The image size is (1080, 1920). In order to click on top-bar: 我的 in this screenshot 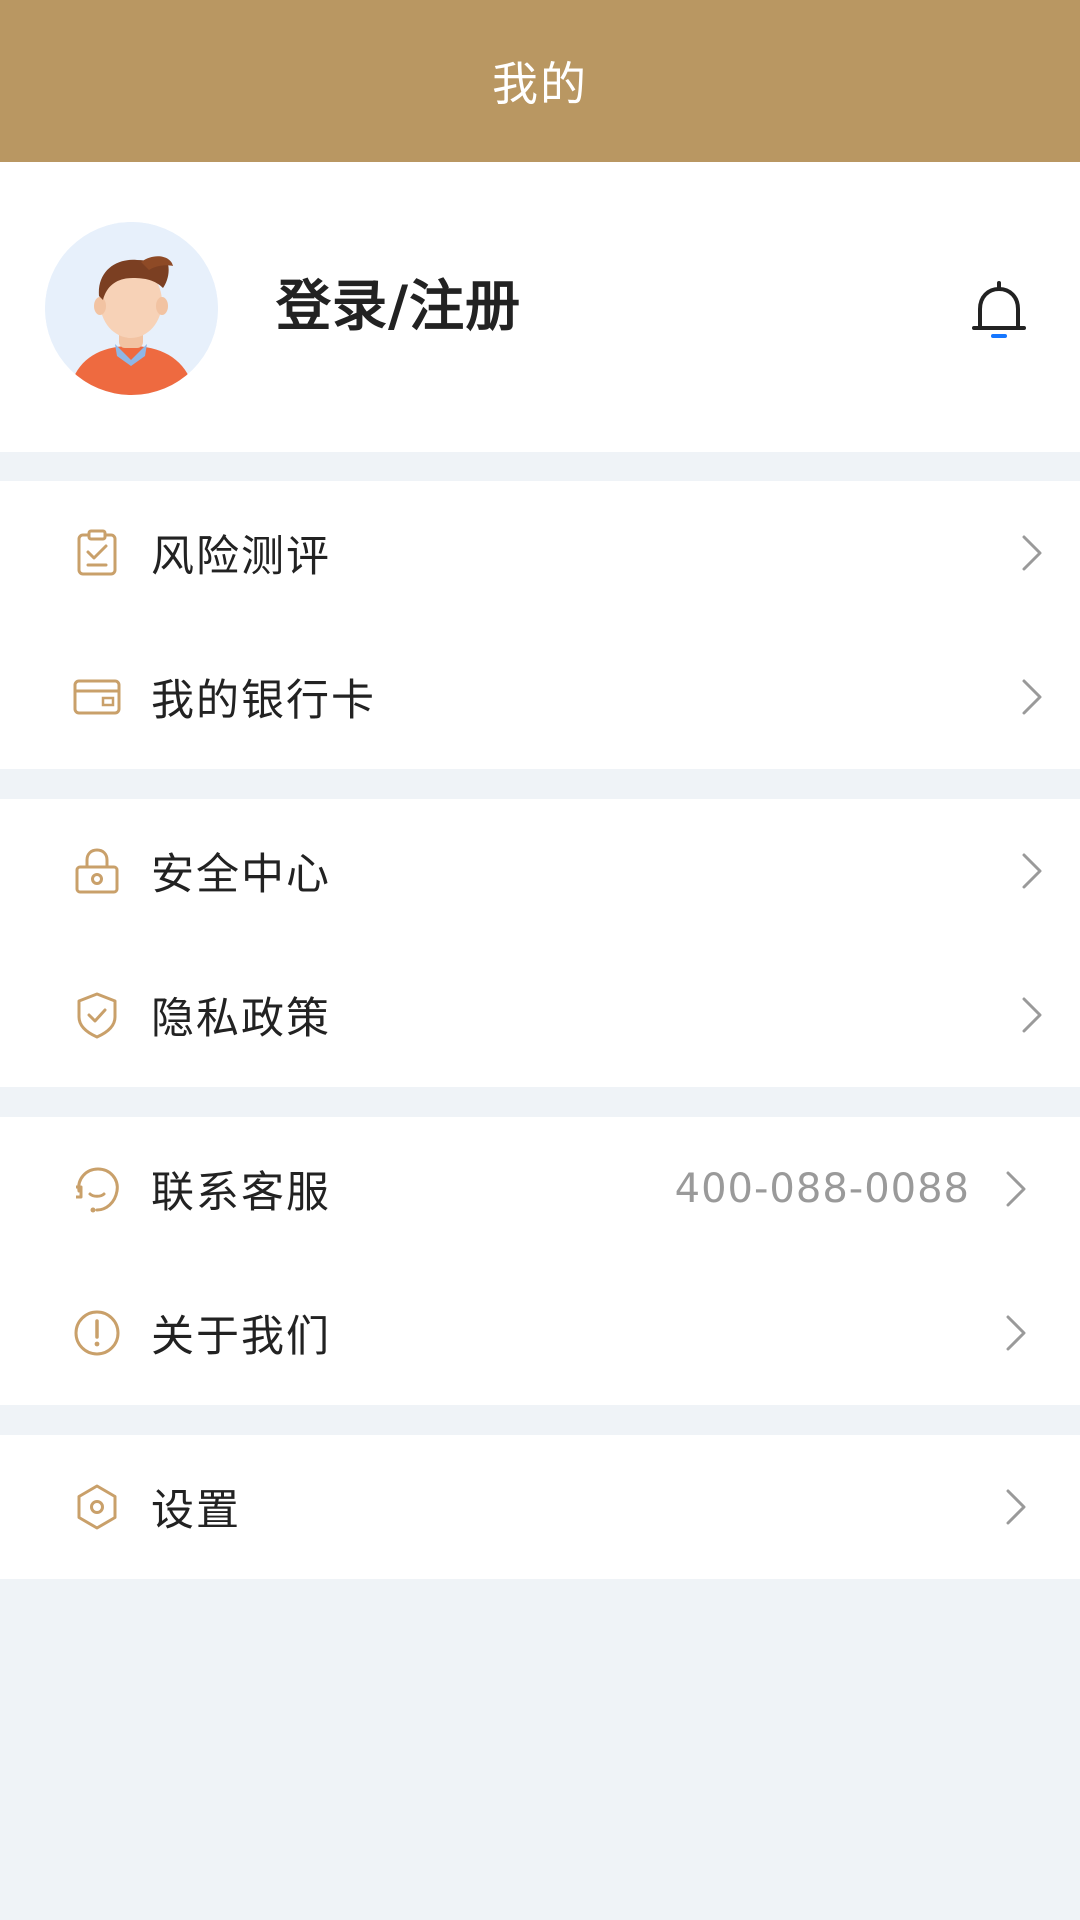, I will do `click(540, 81)`.